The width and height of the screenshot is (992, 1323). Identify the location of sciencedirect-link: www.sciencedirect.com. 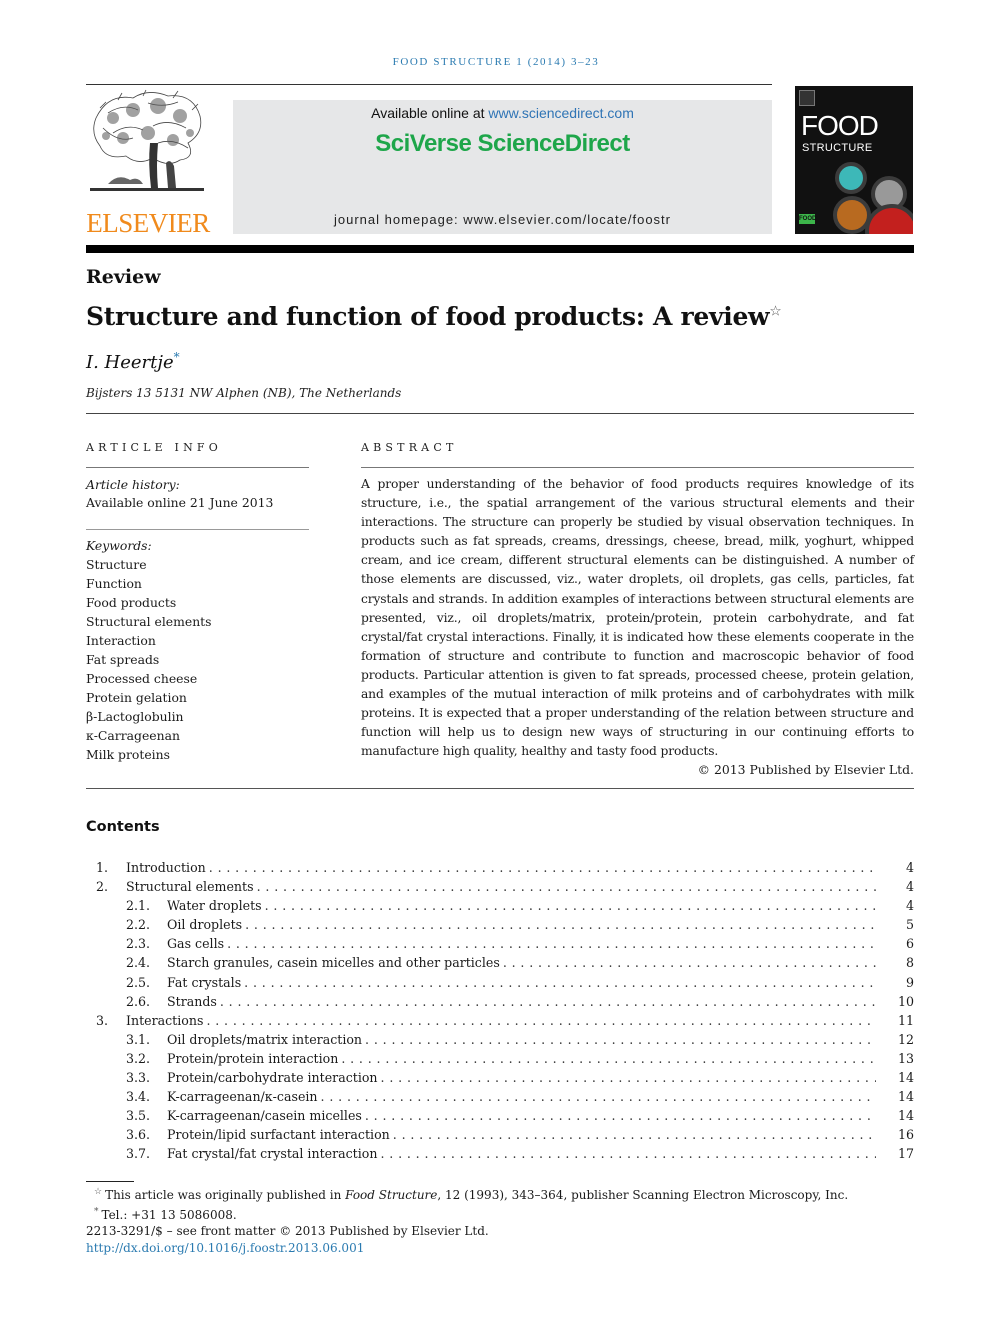
(561, 113).